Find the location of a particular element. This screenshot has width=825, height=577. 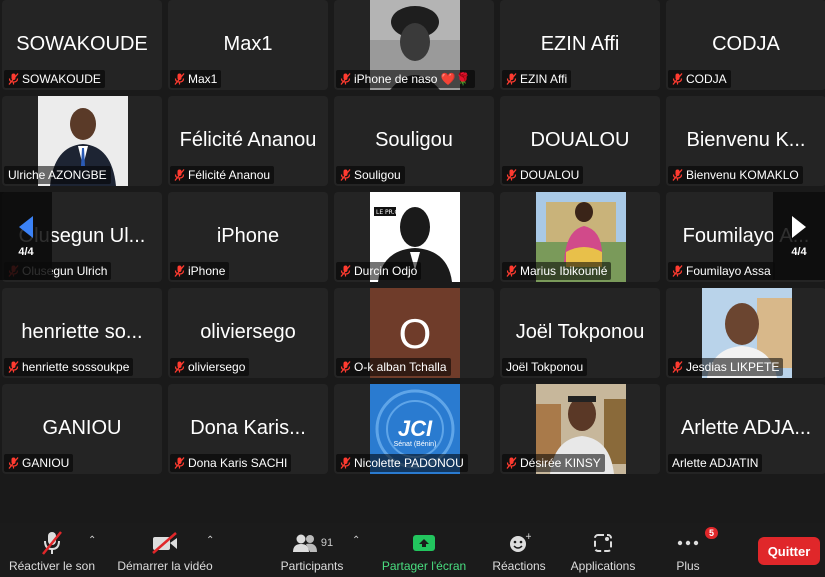

participant-tile: Marius Ibikounlé is located at coordinates (580, 237).